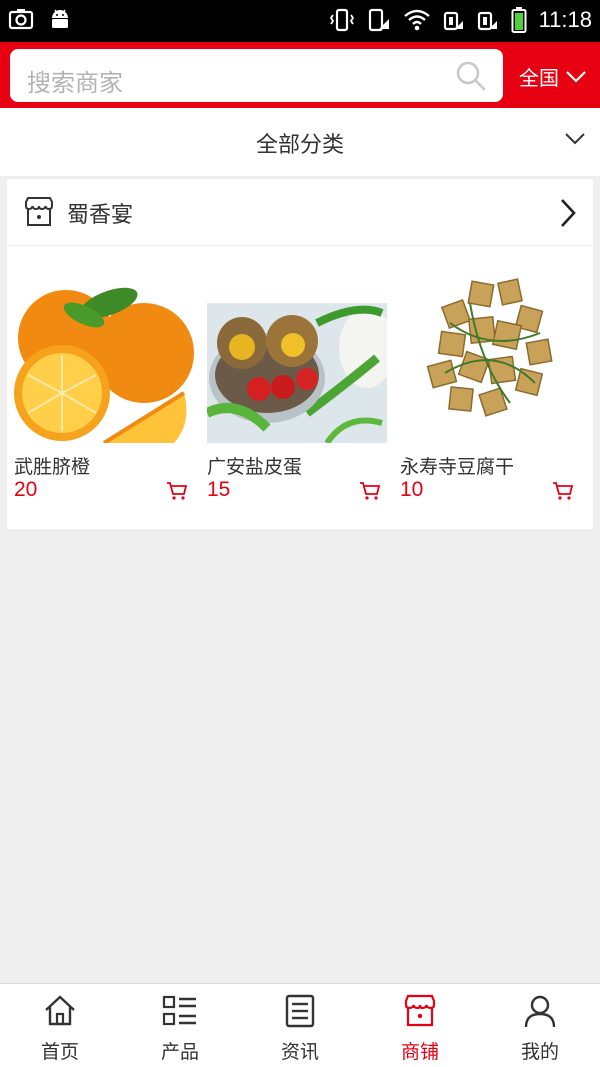 The image size is (600, 1067). What do you see at coordinates (565, 19) in the screenshot?
I see `status-clock: 11:18` at bounding box center [565, 19].